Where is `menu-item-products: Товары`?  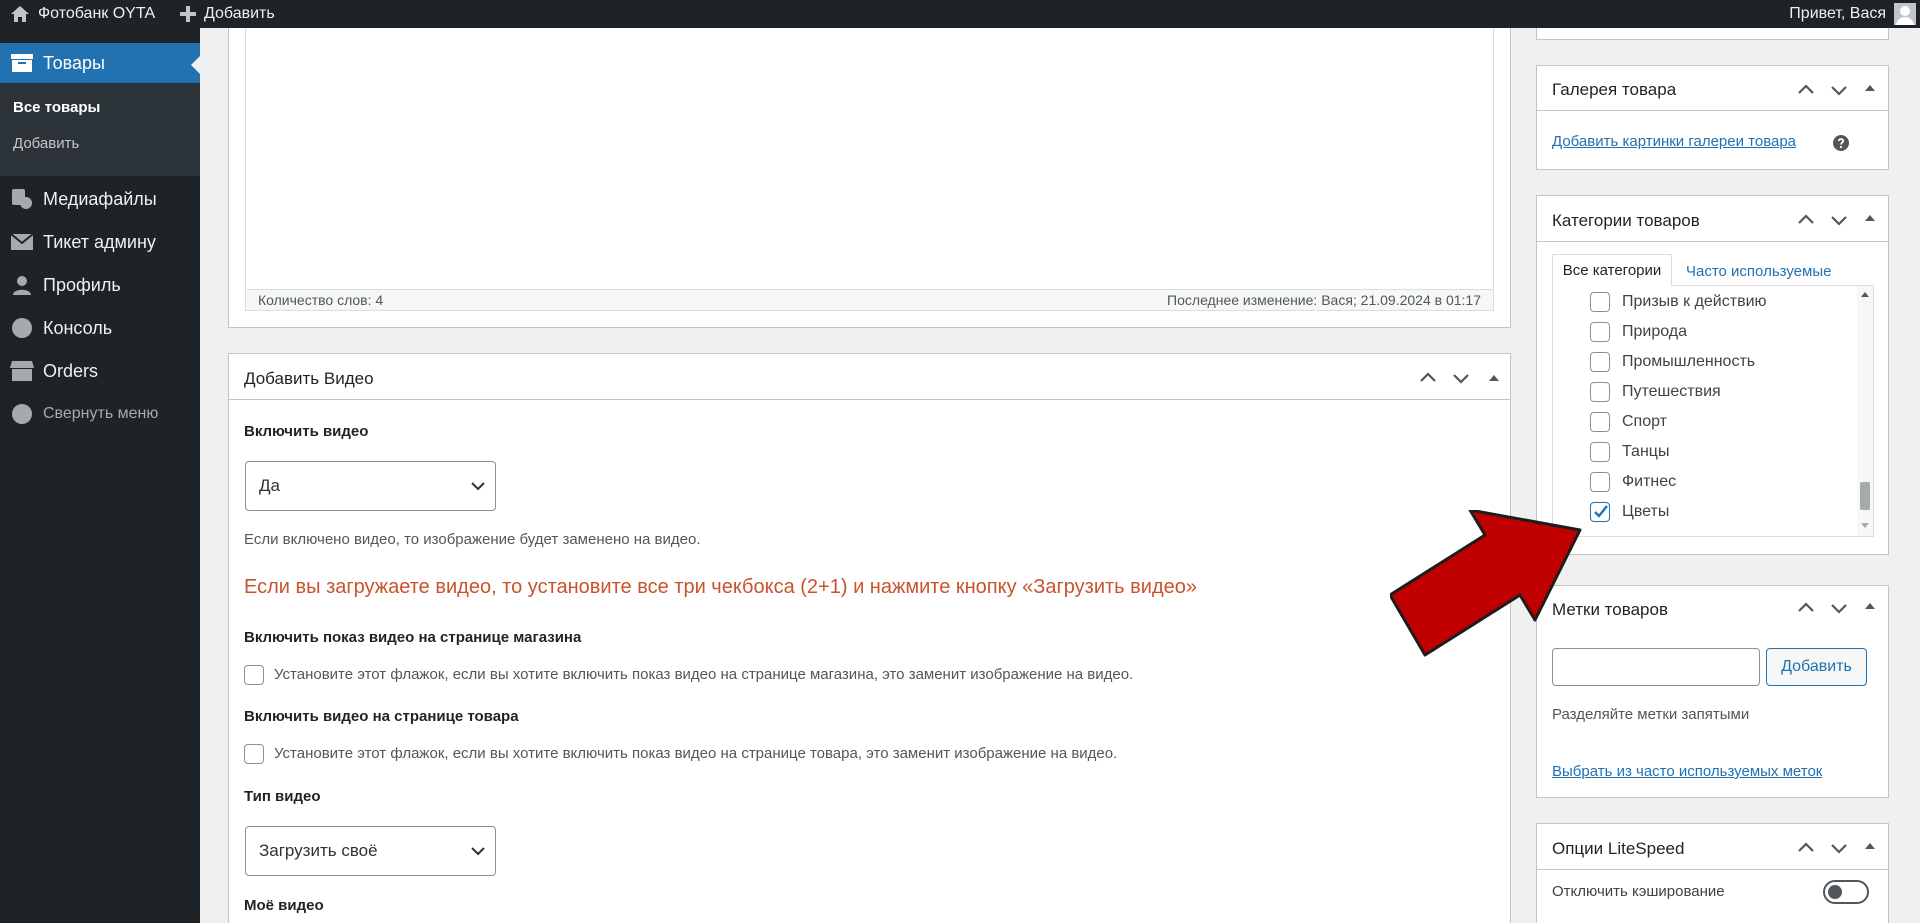
menu-item-products: Товары is located at coordinates (100, 63).